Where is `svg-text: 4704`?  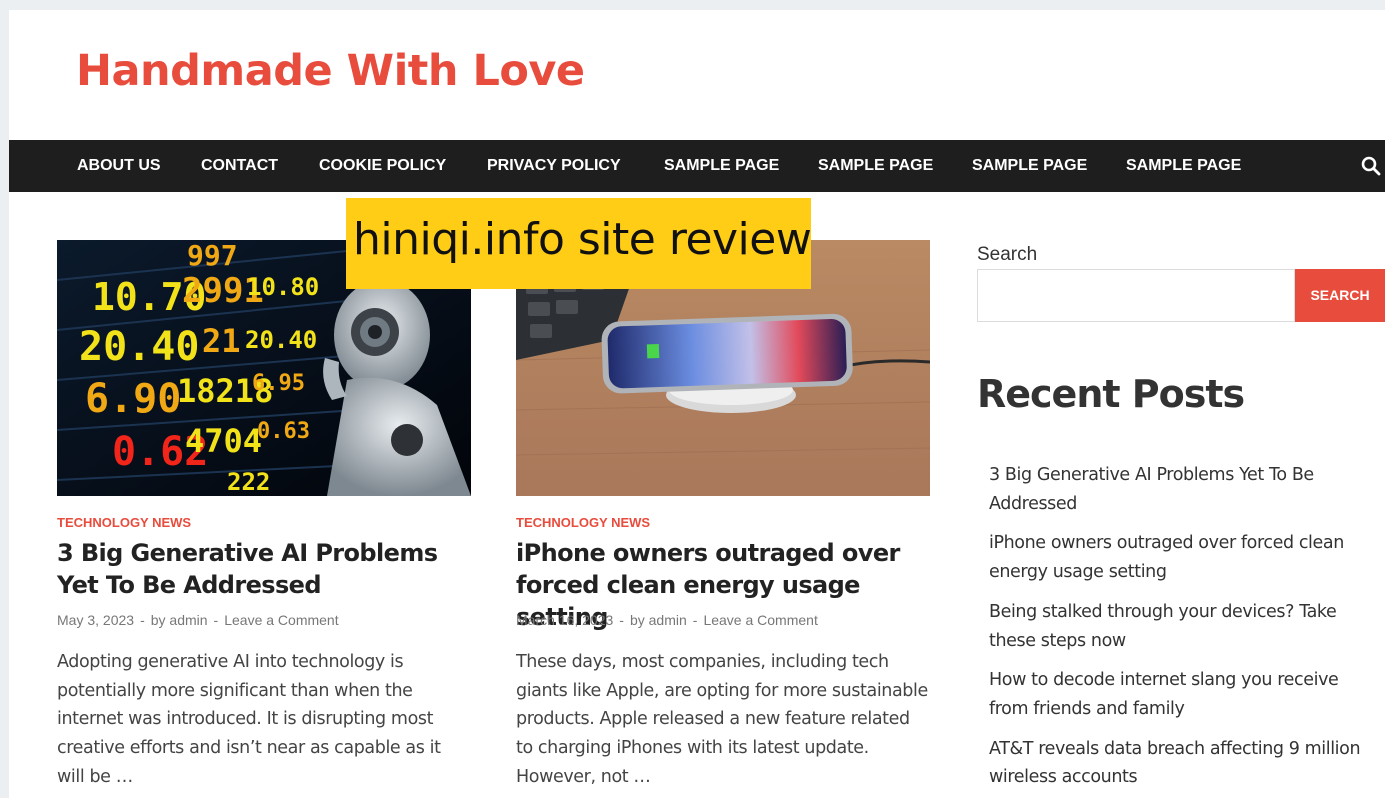
svg-text: 4704 is located at coordinates (223, 441).